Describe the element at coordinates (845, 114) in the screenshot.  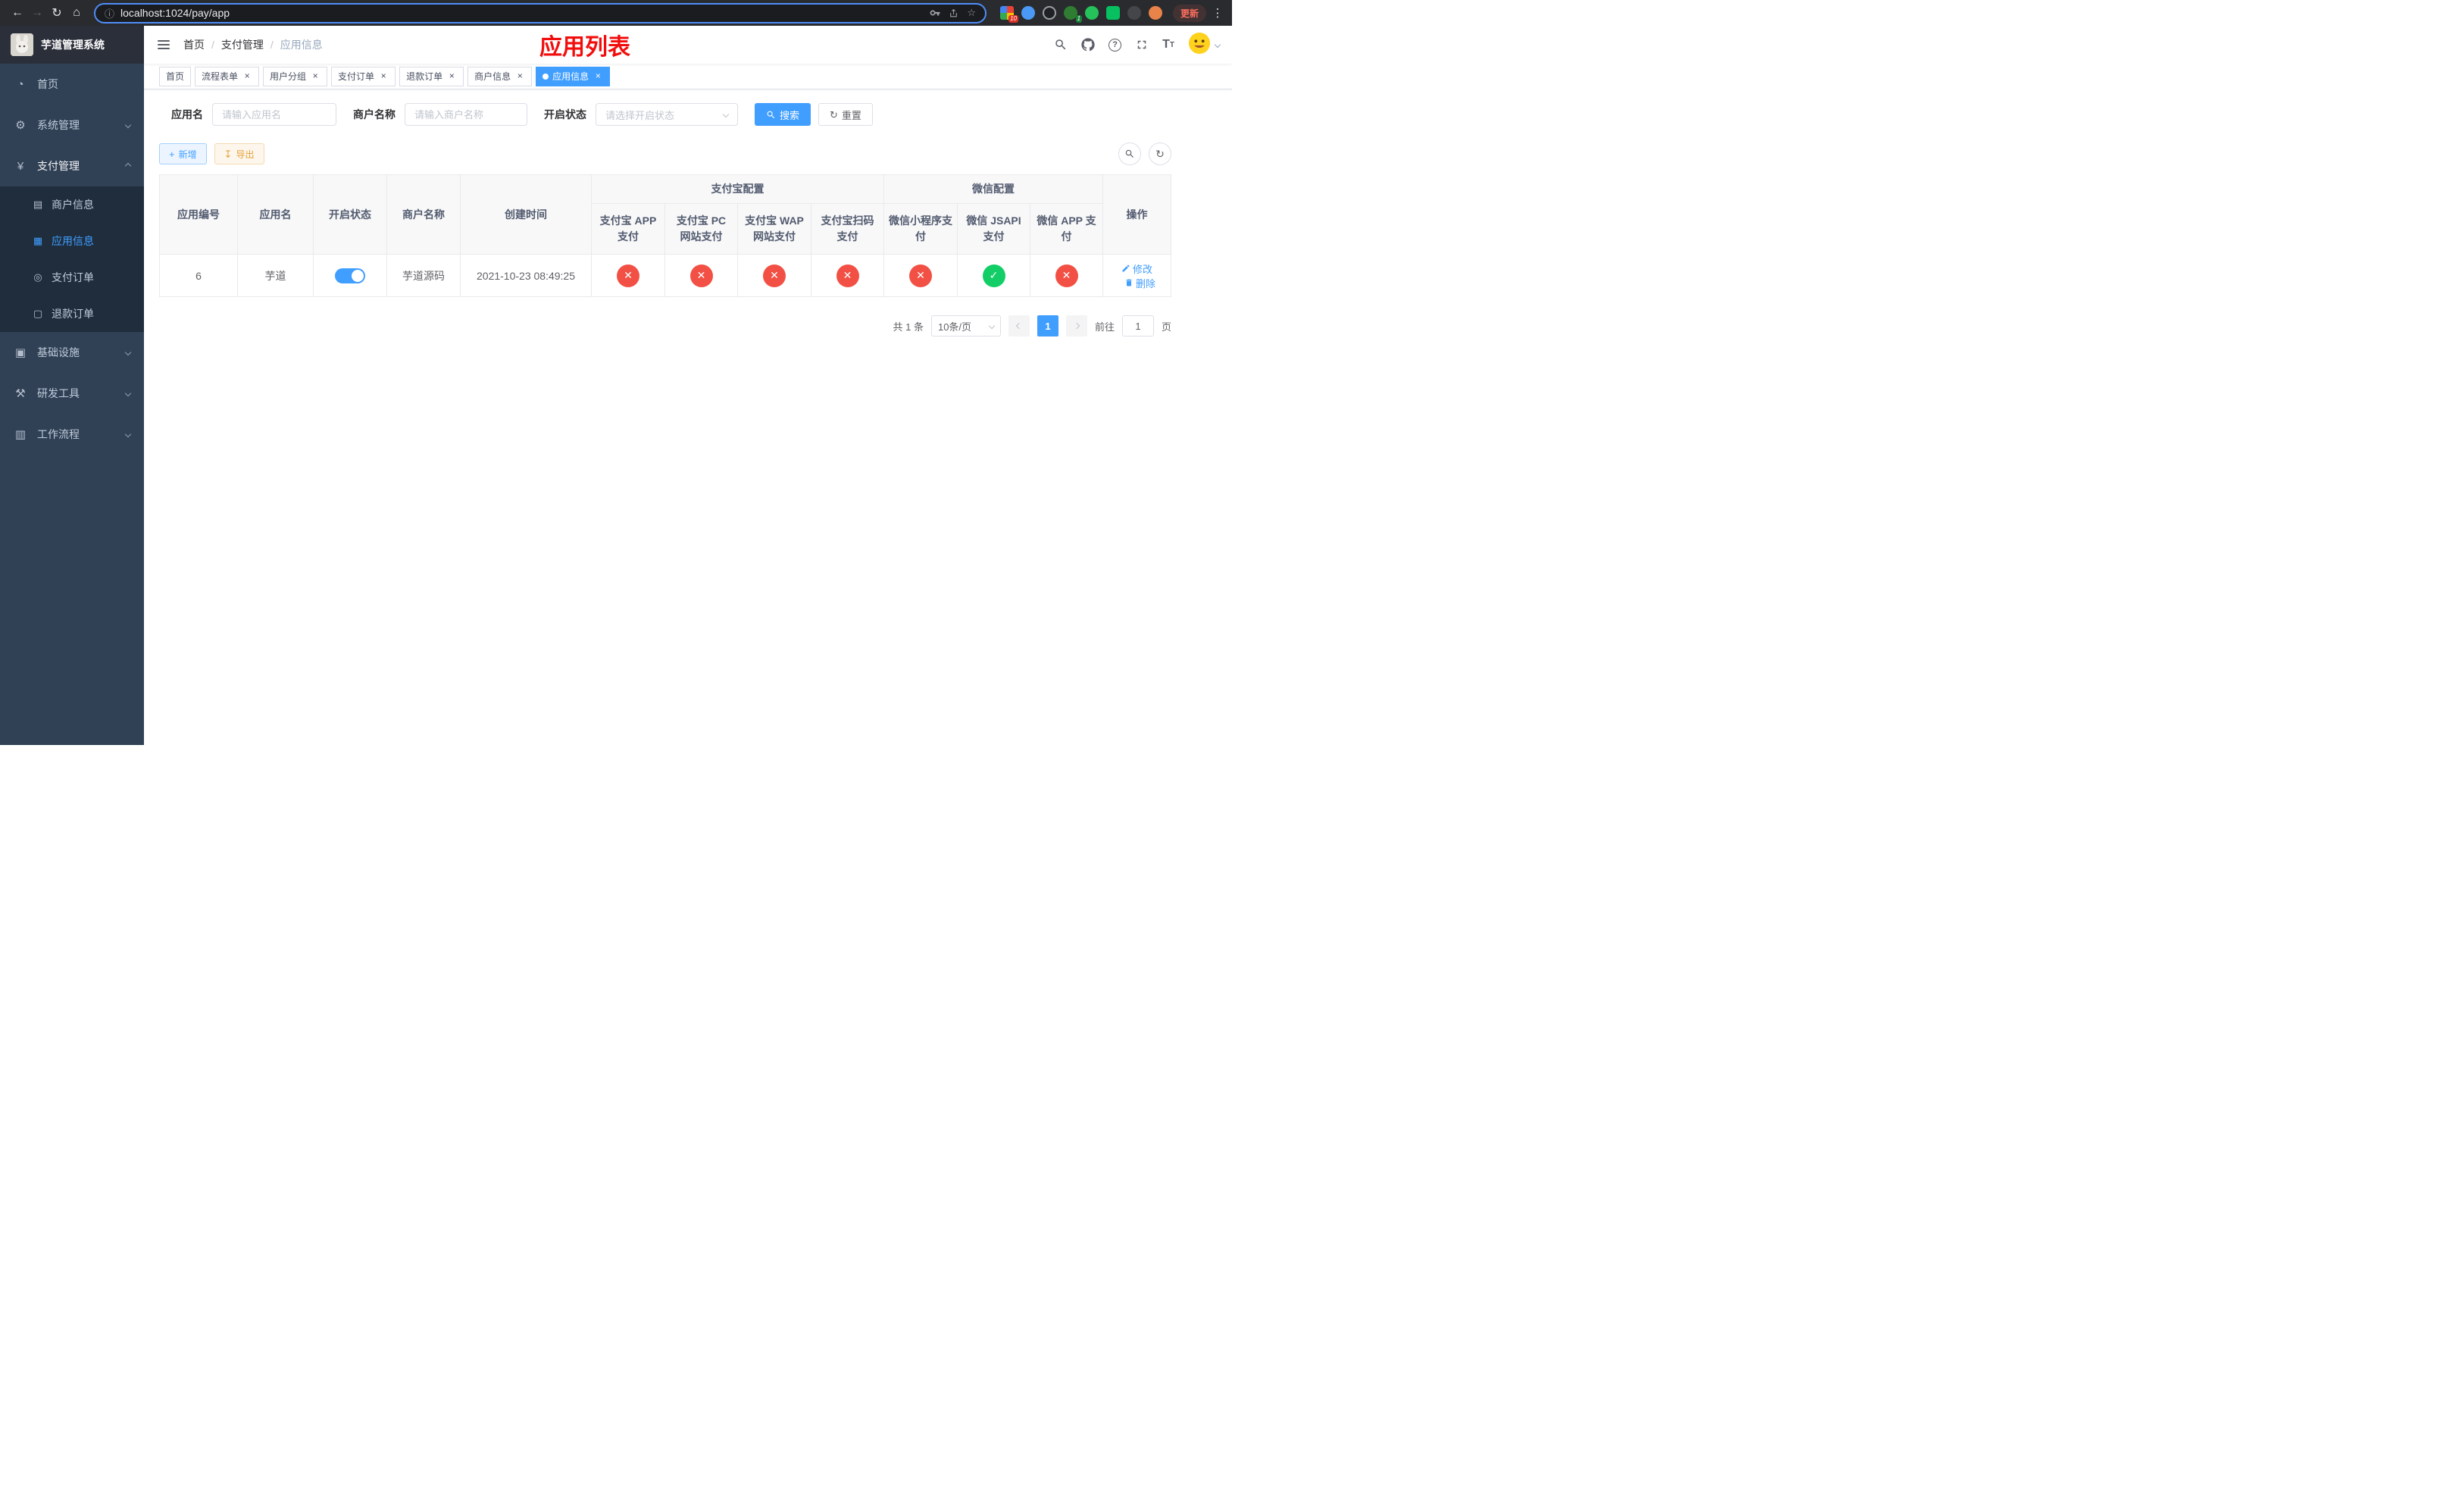
I see `reset-button: ↻ 重置` at that location.